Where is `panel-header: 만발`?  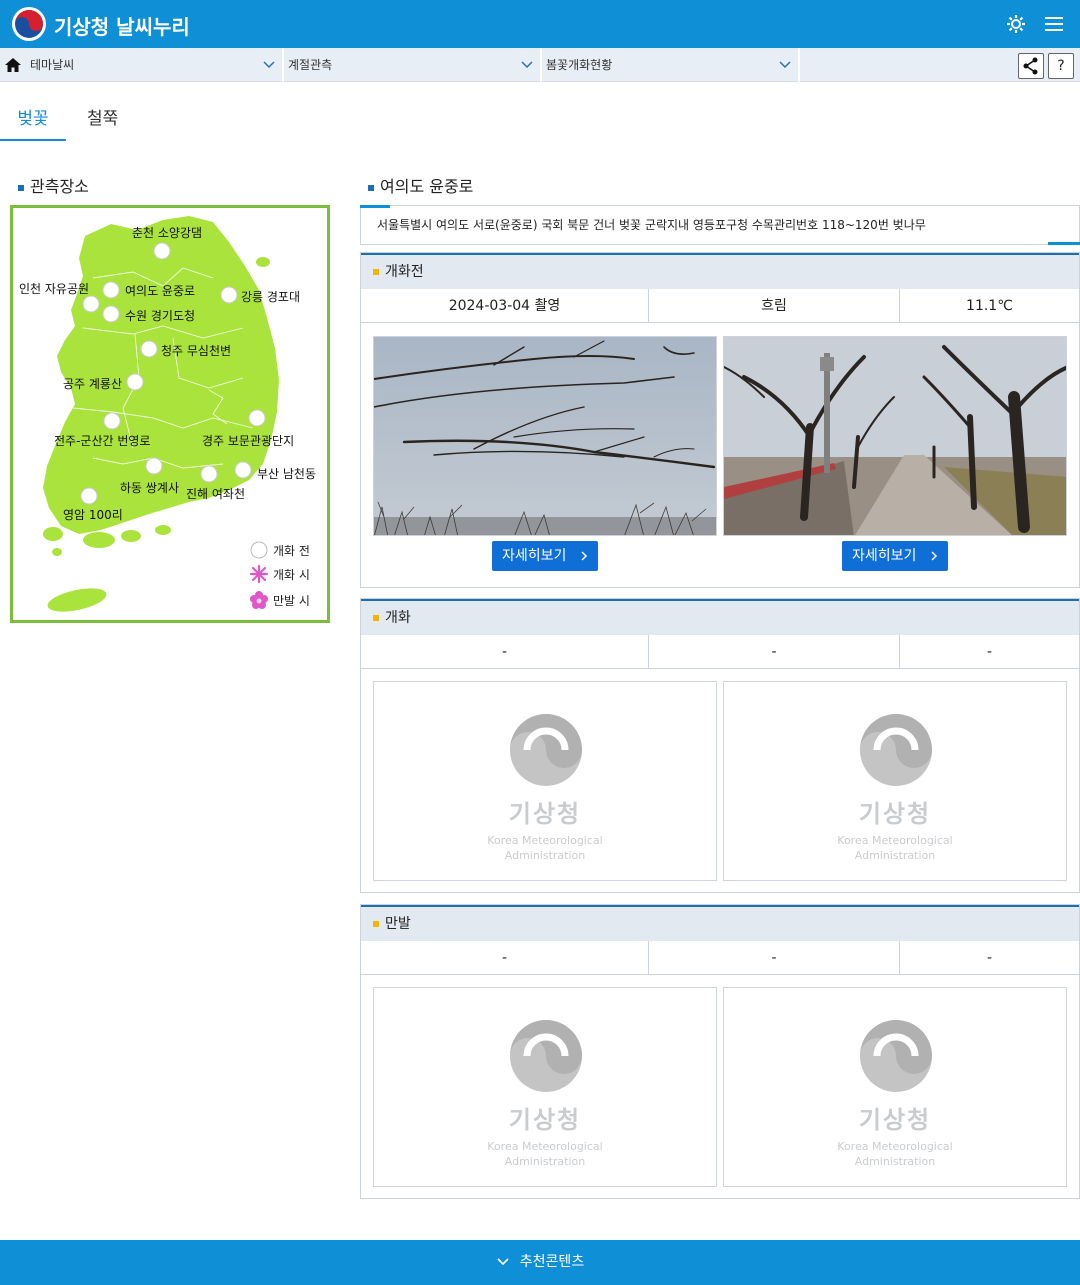 panel-header: 만발 is located at coordinates (720, 923).